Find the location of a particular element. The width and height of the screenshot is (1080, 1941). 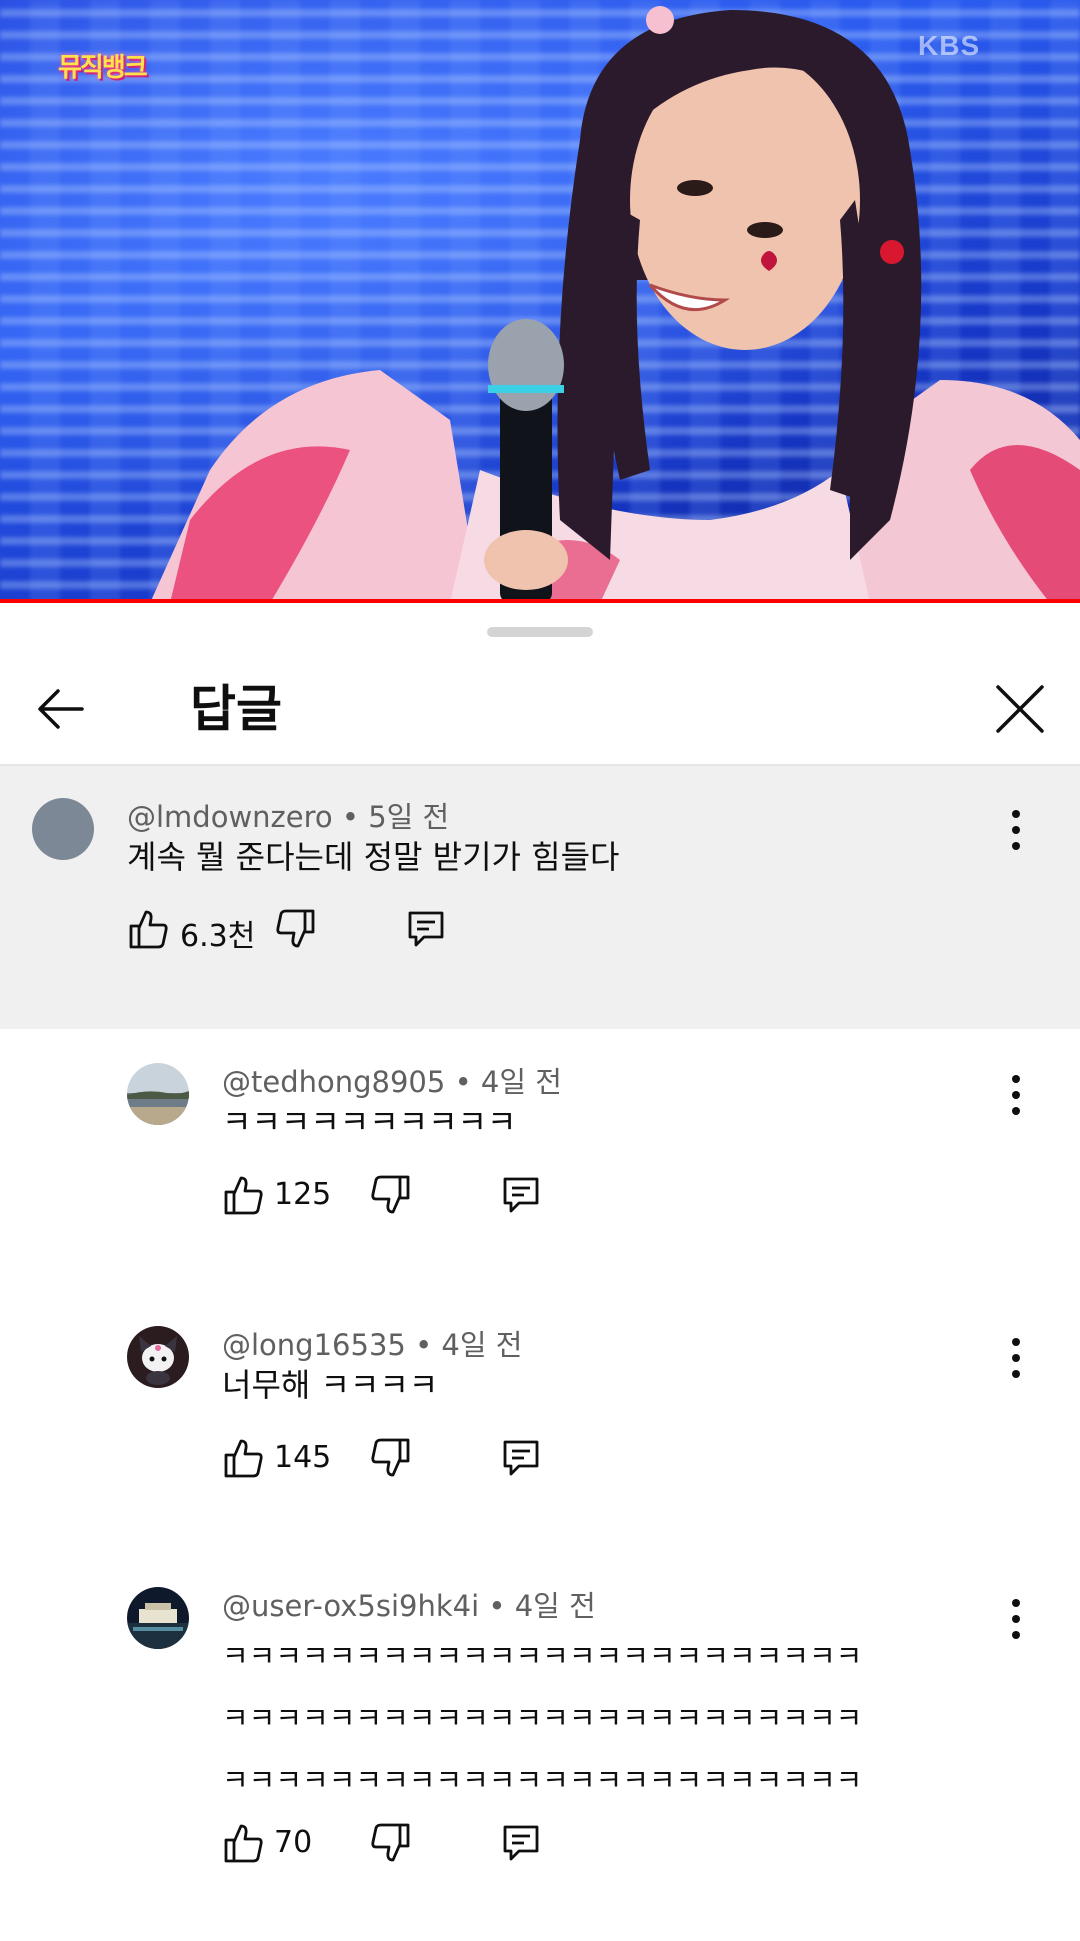

sheet-header: 답글 is located at coordinates (540, 709).